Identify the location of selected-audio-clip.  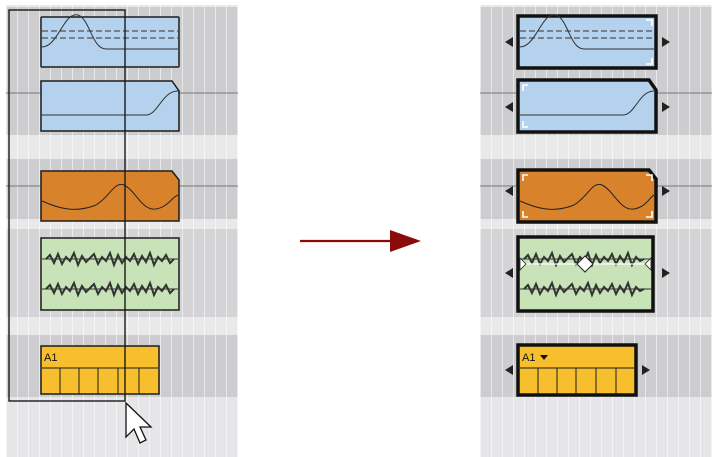
(585, 274).